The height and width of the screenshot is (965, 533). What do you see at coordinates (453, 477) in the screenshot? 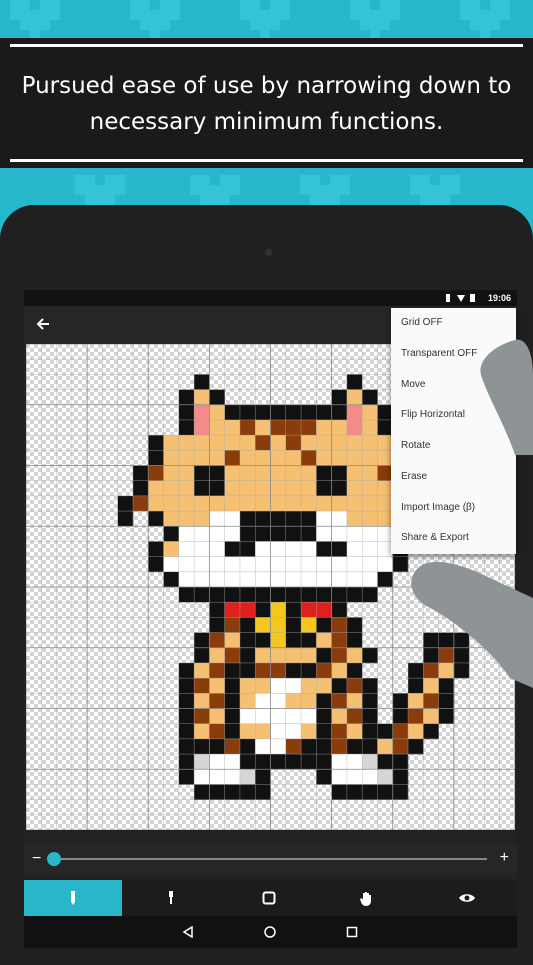
I see `menu-item-erase: Erase` at bounding box center [453, 477].